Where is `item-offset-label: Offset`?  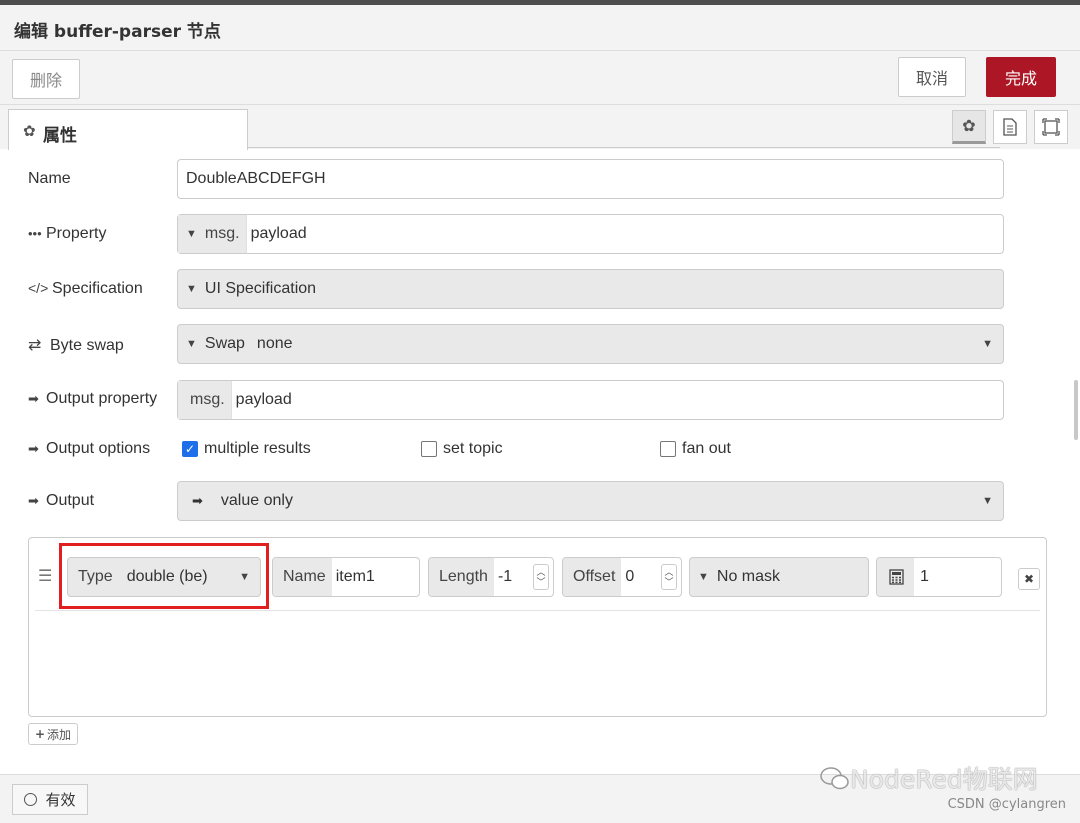 item-offset-label: Offset is located at coordinates (592, 577).